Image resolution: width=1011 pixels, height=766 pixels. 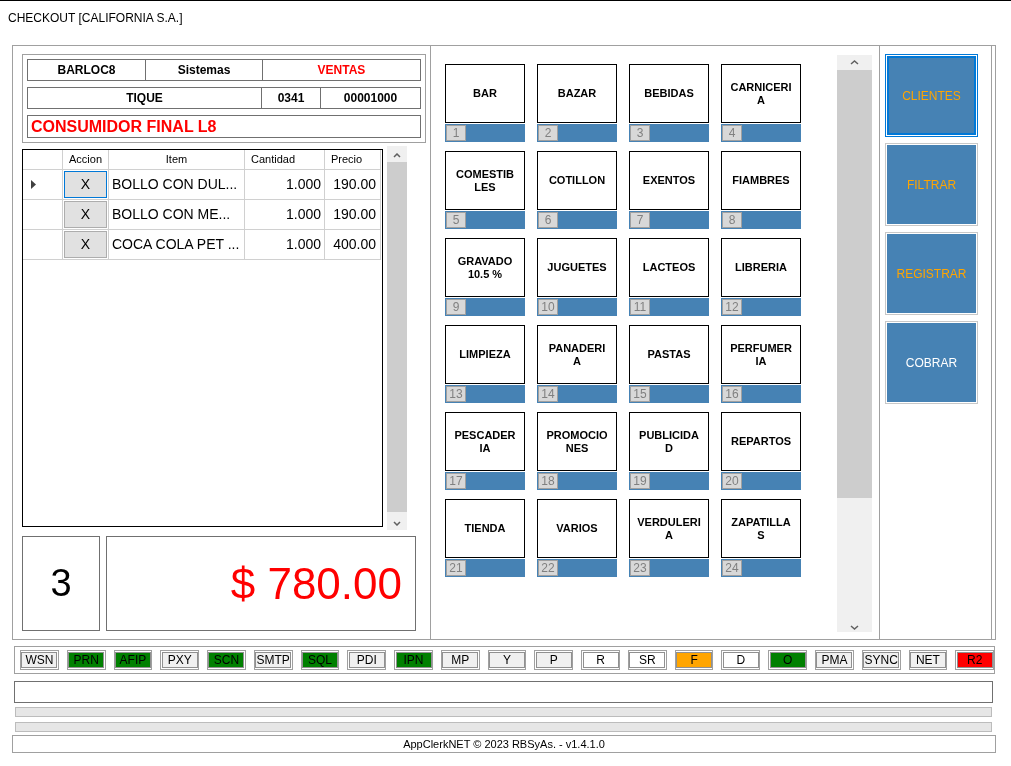 What do you see at coordinates (273, 660) in the screenshot?
I see `status-indicator: SMTP` at bounding box center [273, 660].